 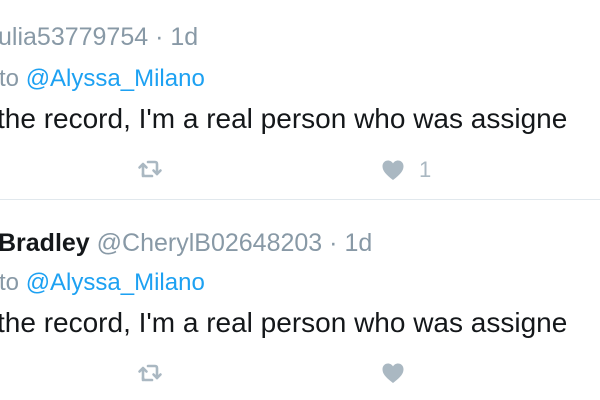 I want to click on user-handle: @CherylB02648203, so click(x=210, y=243).